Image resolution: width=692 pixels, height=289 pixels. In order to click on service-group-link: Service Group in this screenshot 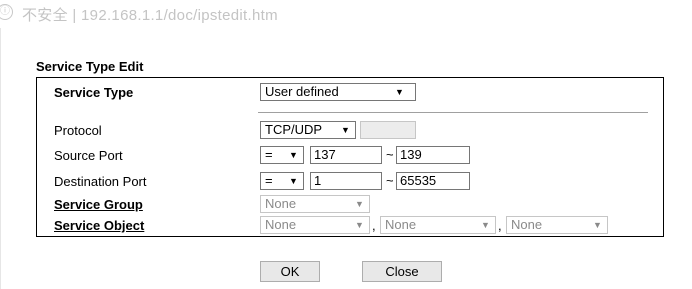, I will do `click(98, 204)`.